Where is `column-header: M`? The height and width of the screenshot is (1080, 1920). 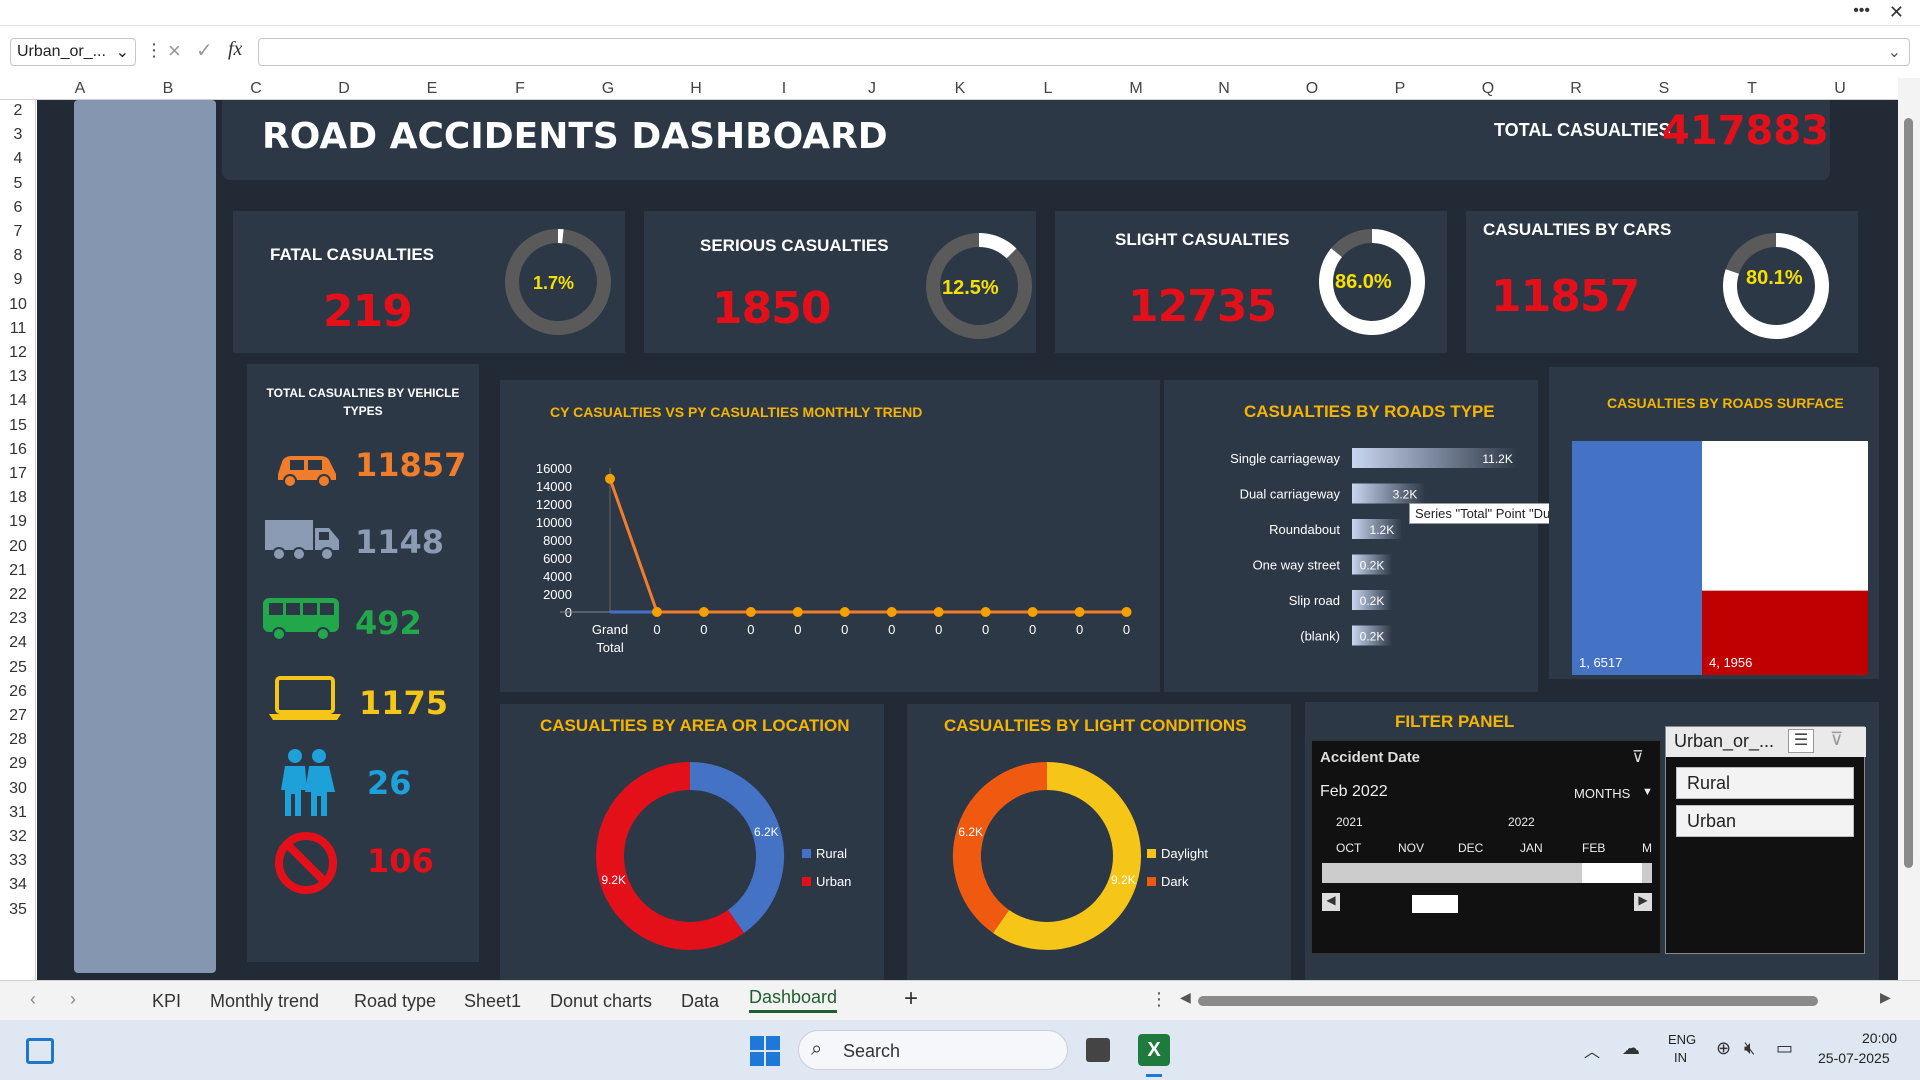 column-header: M is located at coordinates (1136, 89).